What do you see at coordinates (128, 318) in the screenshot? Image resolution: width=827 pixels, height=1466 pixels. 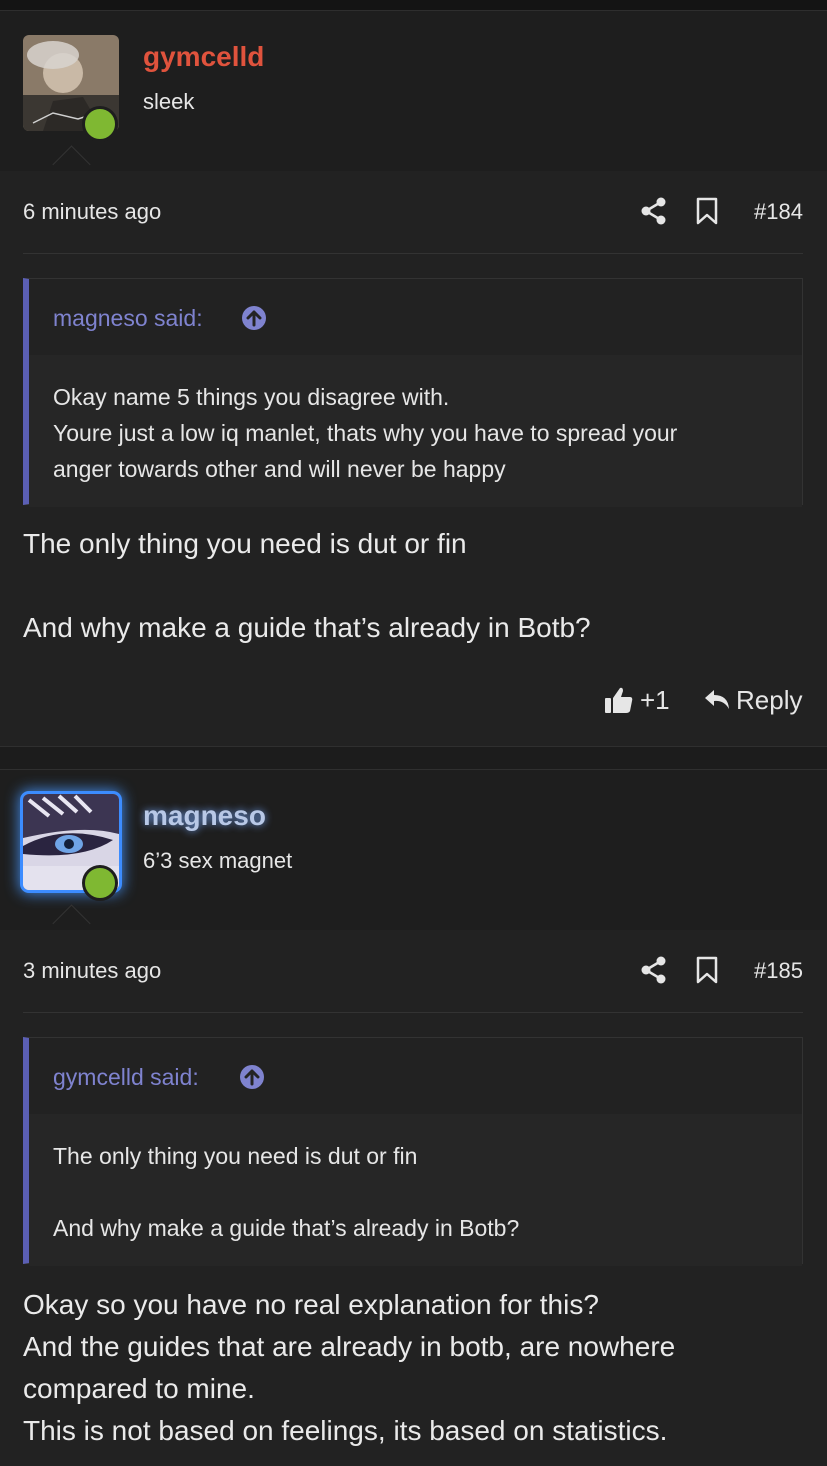 I see `quote-attribution: magneso said:` at bounding box center [128, 318].